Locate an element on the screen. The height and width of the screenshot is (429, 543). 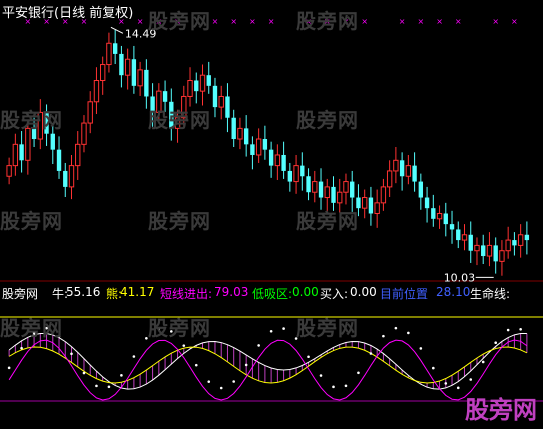
ind-label-low: 低吸区: is located at coordinates (272, 294).